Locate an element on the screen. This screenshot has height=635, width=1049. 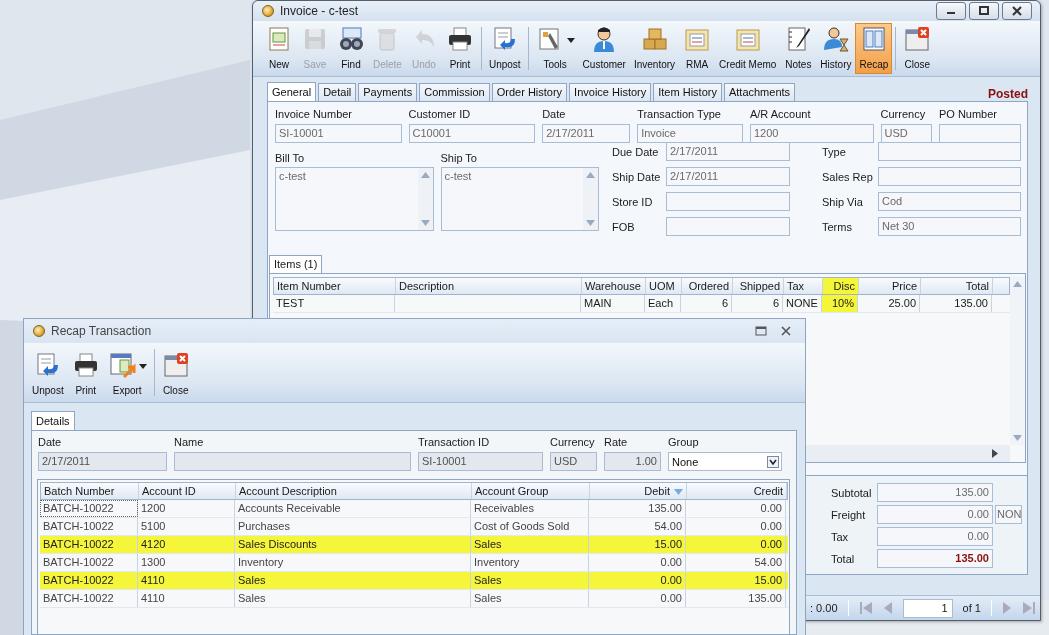
table-row: BATCH-10022 4120 Sales Discounts Sales 15.00 0.00 is located at coordinates (414, 545).